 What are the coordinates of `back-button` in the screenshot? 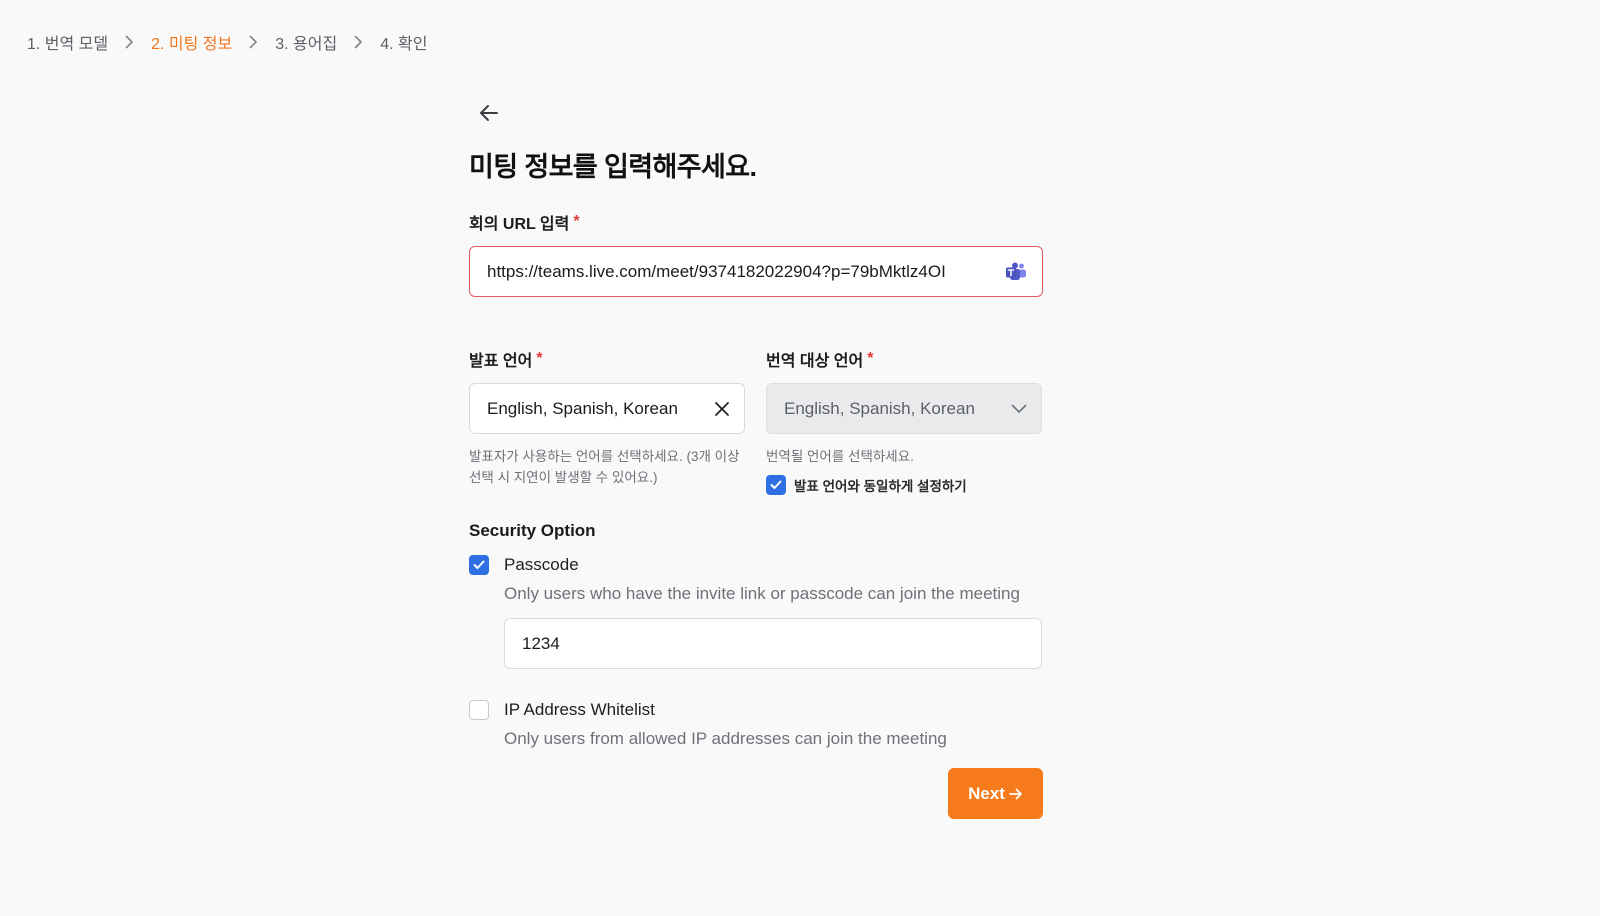 It's located at (489, 113).